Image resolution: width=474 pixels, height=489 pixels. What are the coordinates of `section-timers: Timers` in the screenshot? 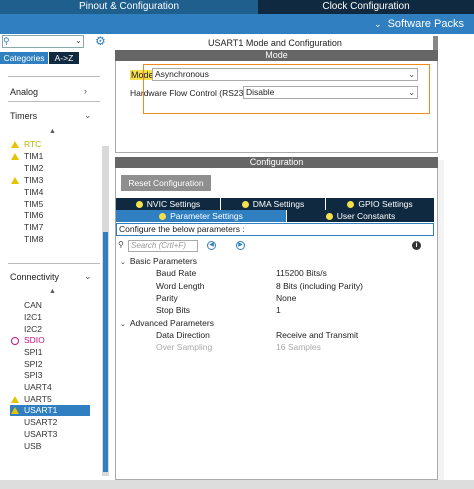 It's located at (23, 116).